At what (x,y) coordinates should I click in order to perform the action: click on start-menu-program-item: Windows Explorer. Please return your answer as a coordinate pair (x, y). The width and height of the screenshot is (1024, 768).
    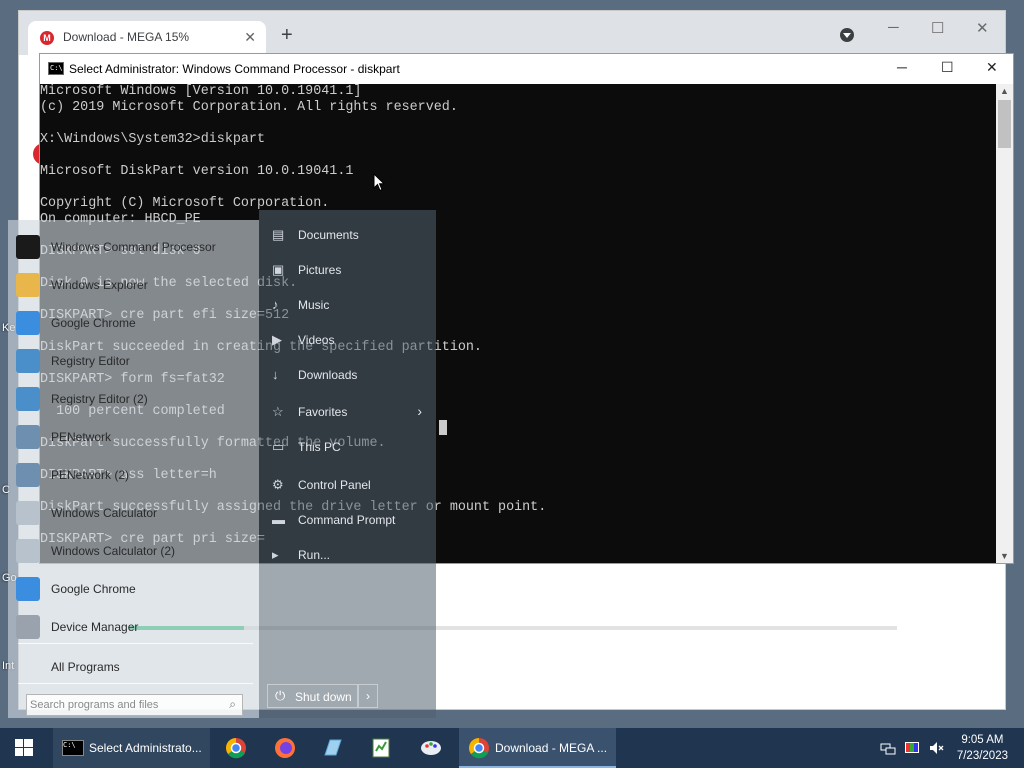
    Looking at the image, I should click on (133, 285).